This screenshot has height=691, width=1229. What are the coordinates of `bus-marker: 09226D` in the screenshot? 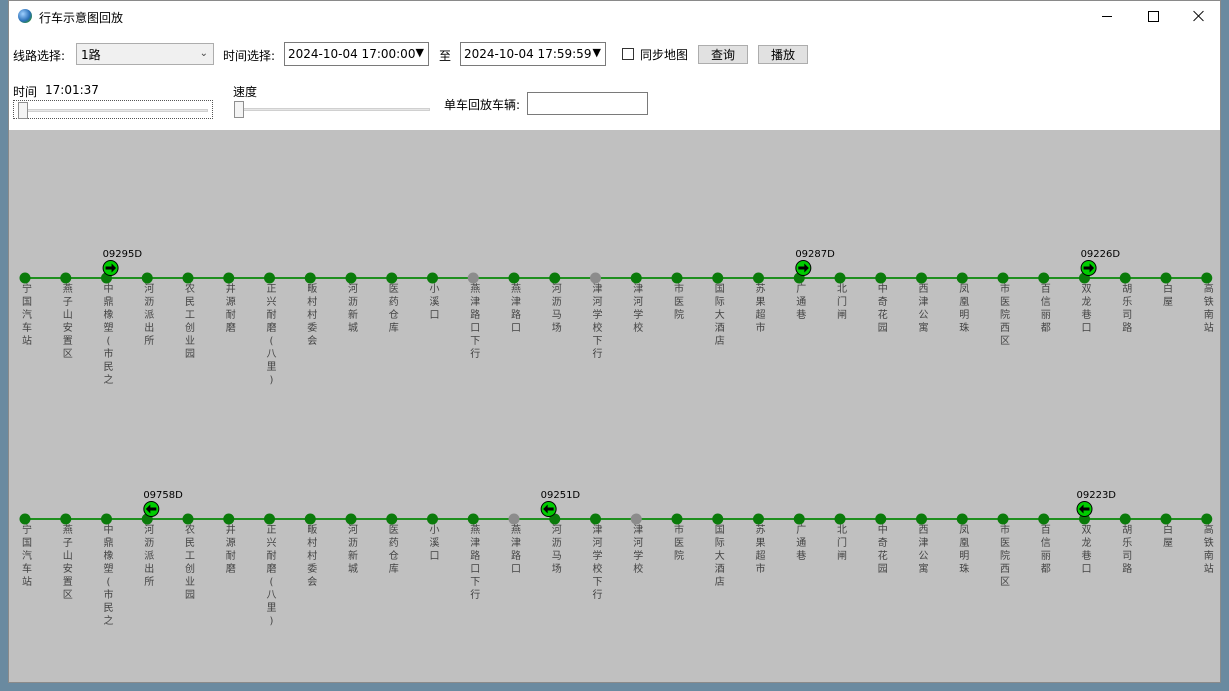 It's located at (1100, 262).